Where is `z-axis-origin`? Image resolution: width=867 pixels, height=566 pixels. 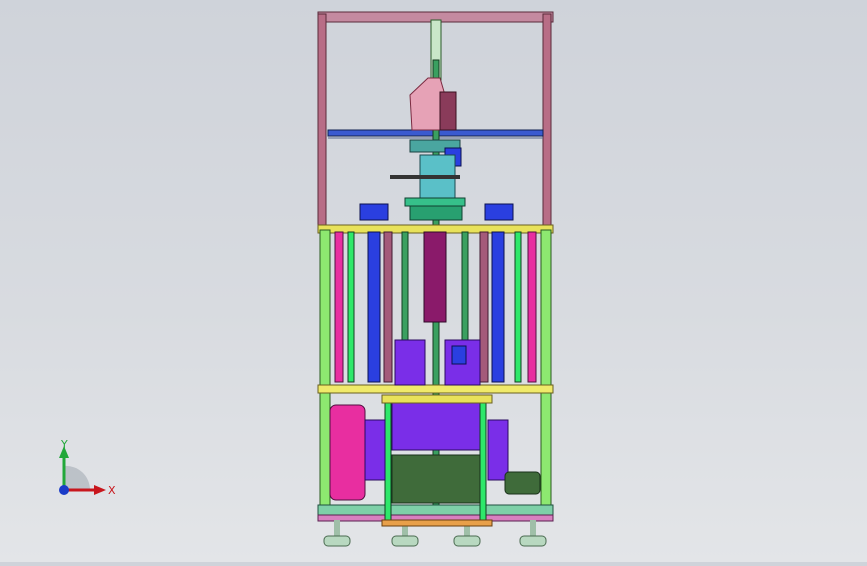
z-axis-origin is located at coordinates (64, 490).